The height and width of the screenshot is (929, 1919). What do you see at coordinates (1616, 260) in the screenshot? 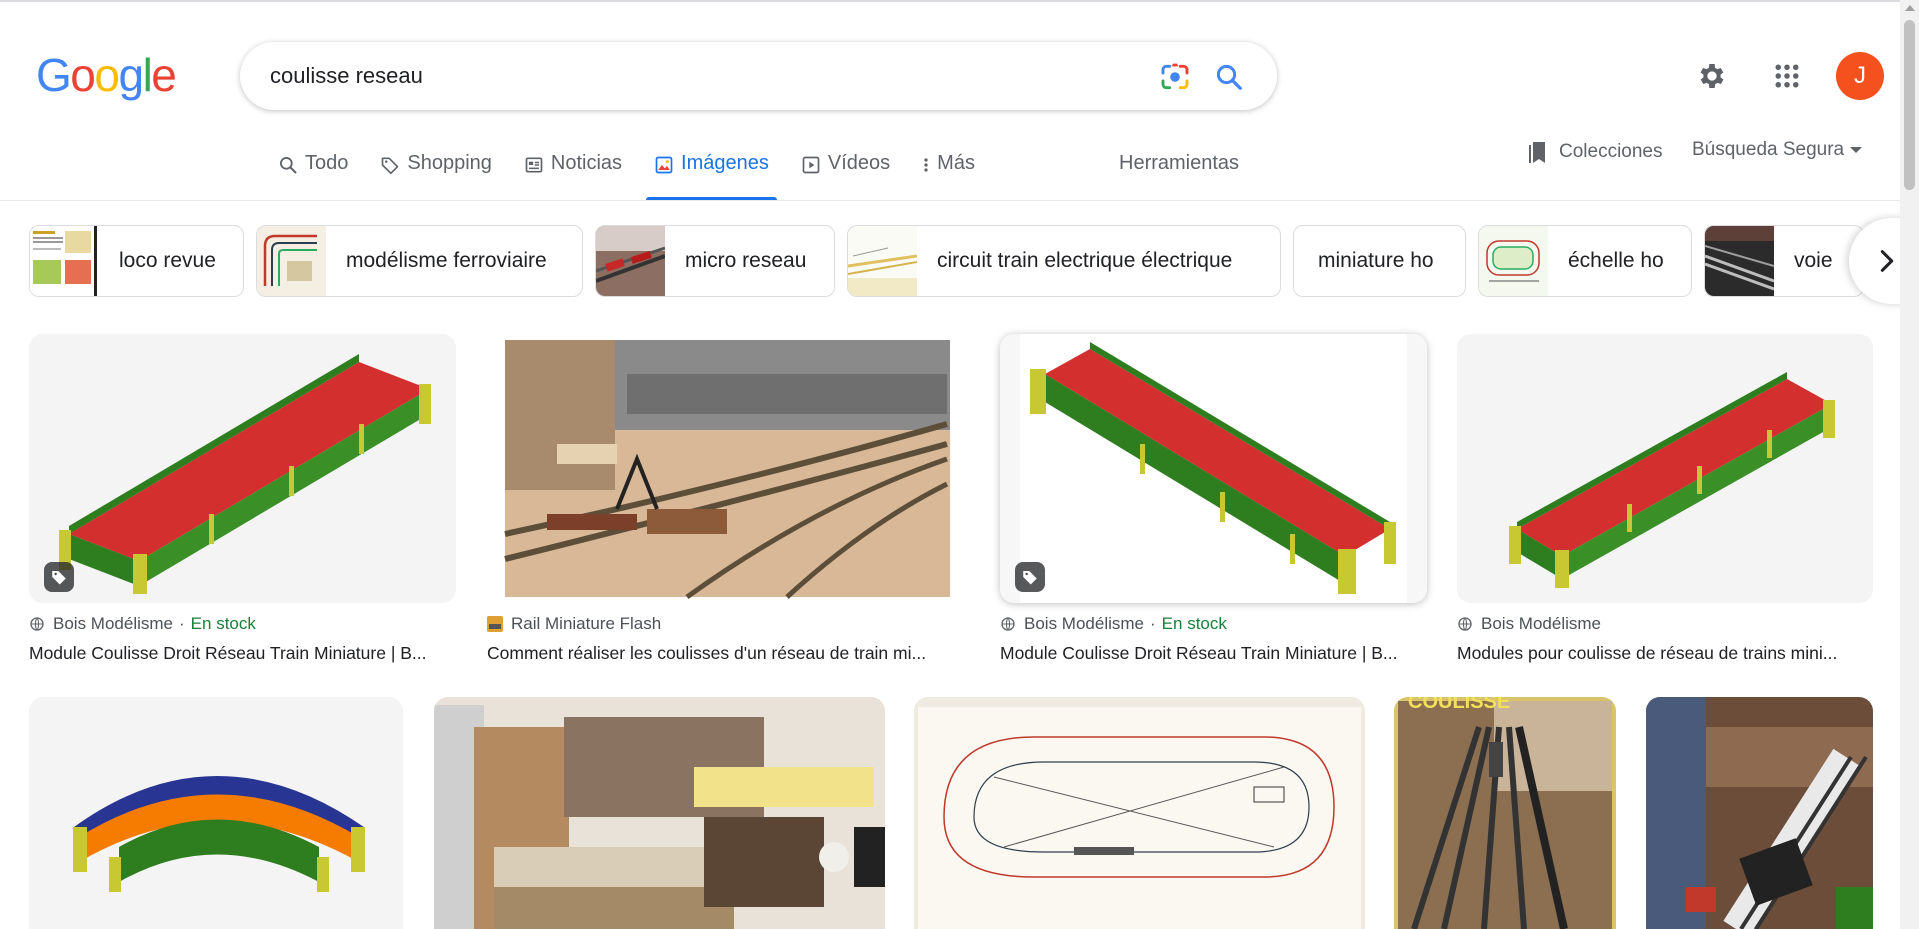
I see `chip-label: échelle ho` at bounding box center [1616, 260].